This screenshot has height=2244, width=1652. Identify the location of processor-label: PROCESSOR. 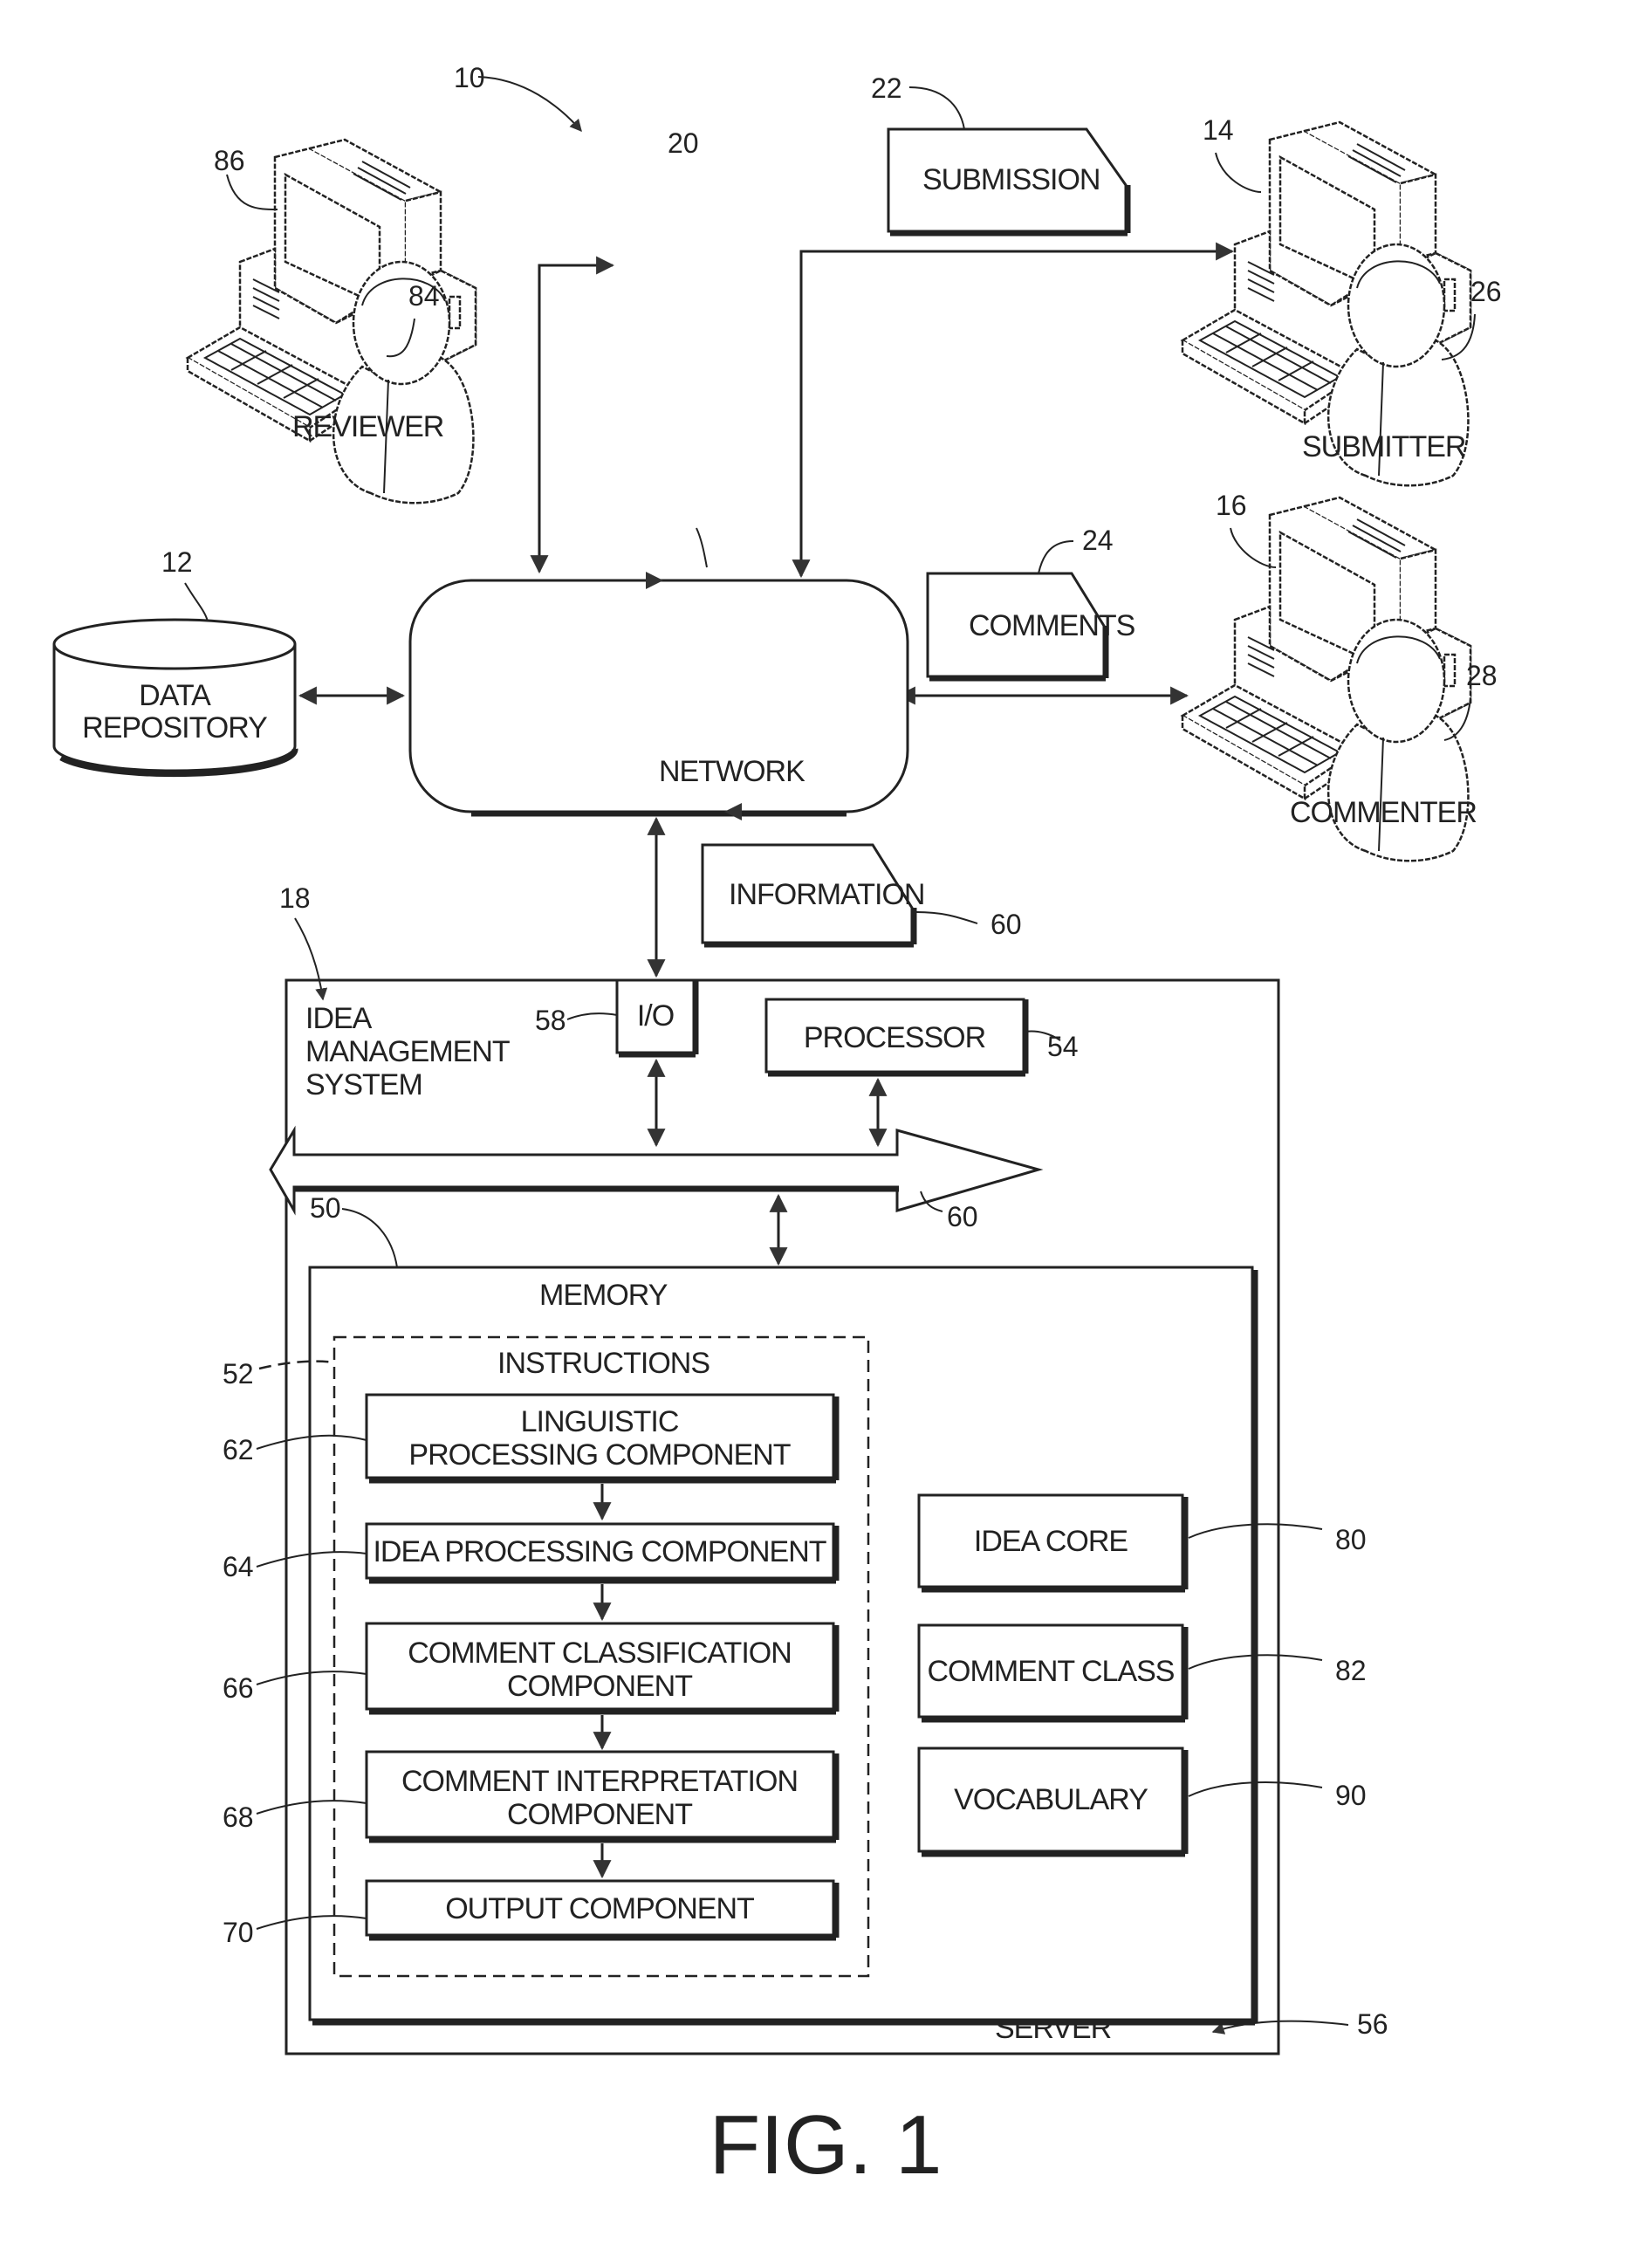
(894, 1037).